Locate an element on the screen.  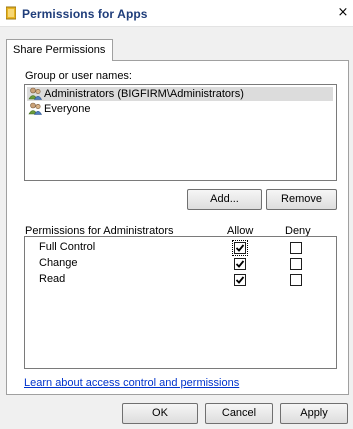
group-names-label: Group or user names: is located at coordinates (78, 76).